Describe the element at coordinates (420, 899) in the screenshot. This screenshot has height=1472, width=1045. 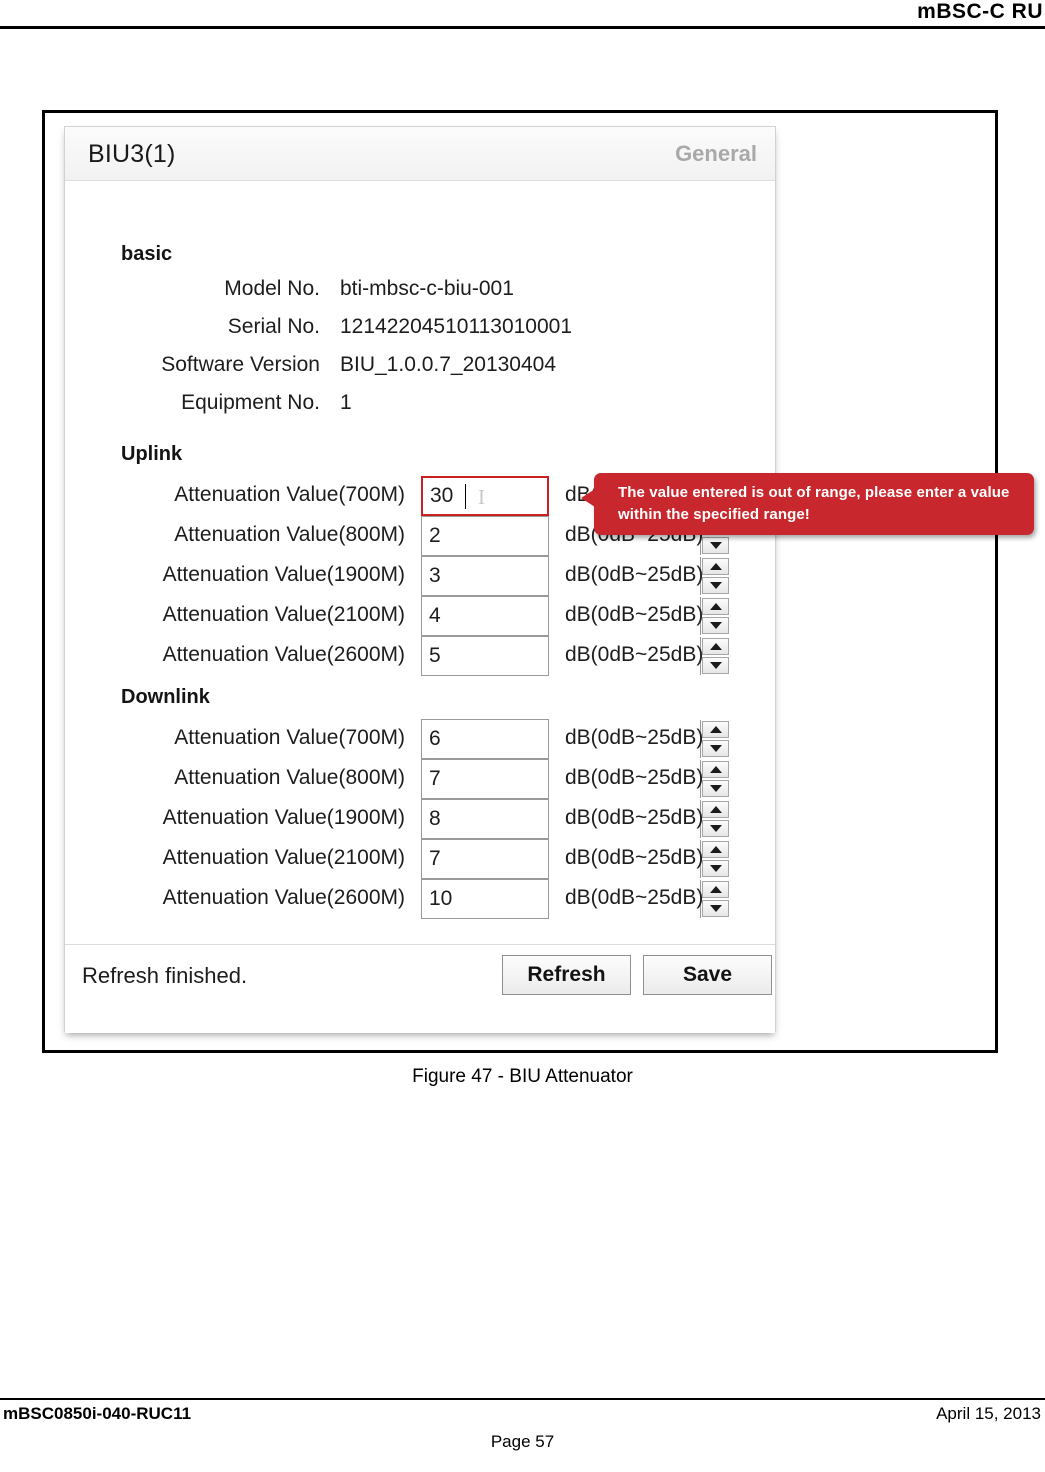
I see `downlink-attenuation-row: Attenuation Value(2600M) dB(0dB~25dB)` at that location.